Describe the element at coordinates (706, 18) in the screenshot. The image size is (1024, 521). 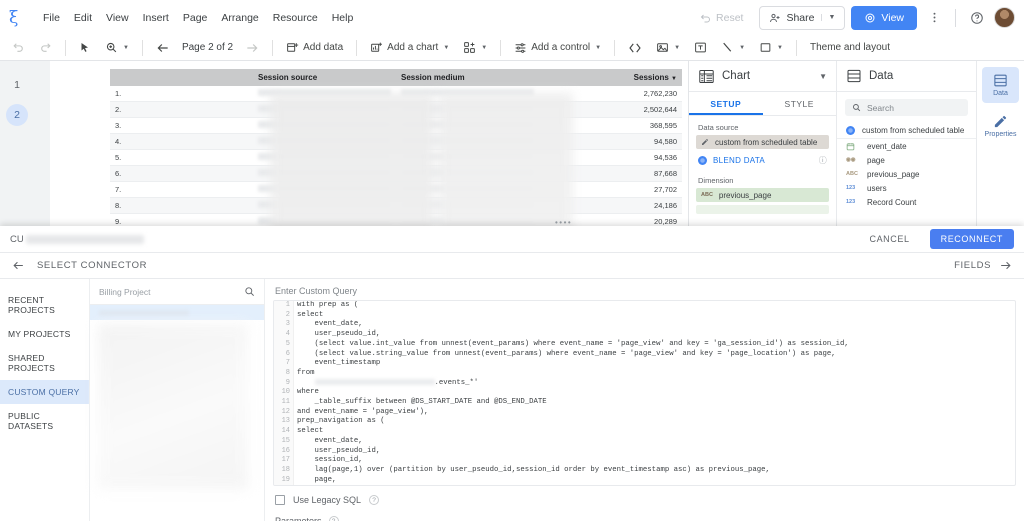
I see `undo-arrow-icon` at that location.